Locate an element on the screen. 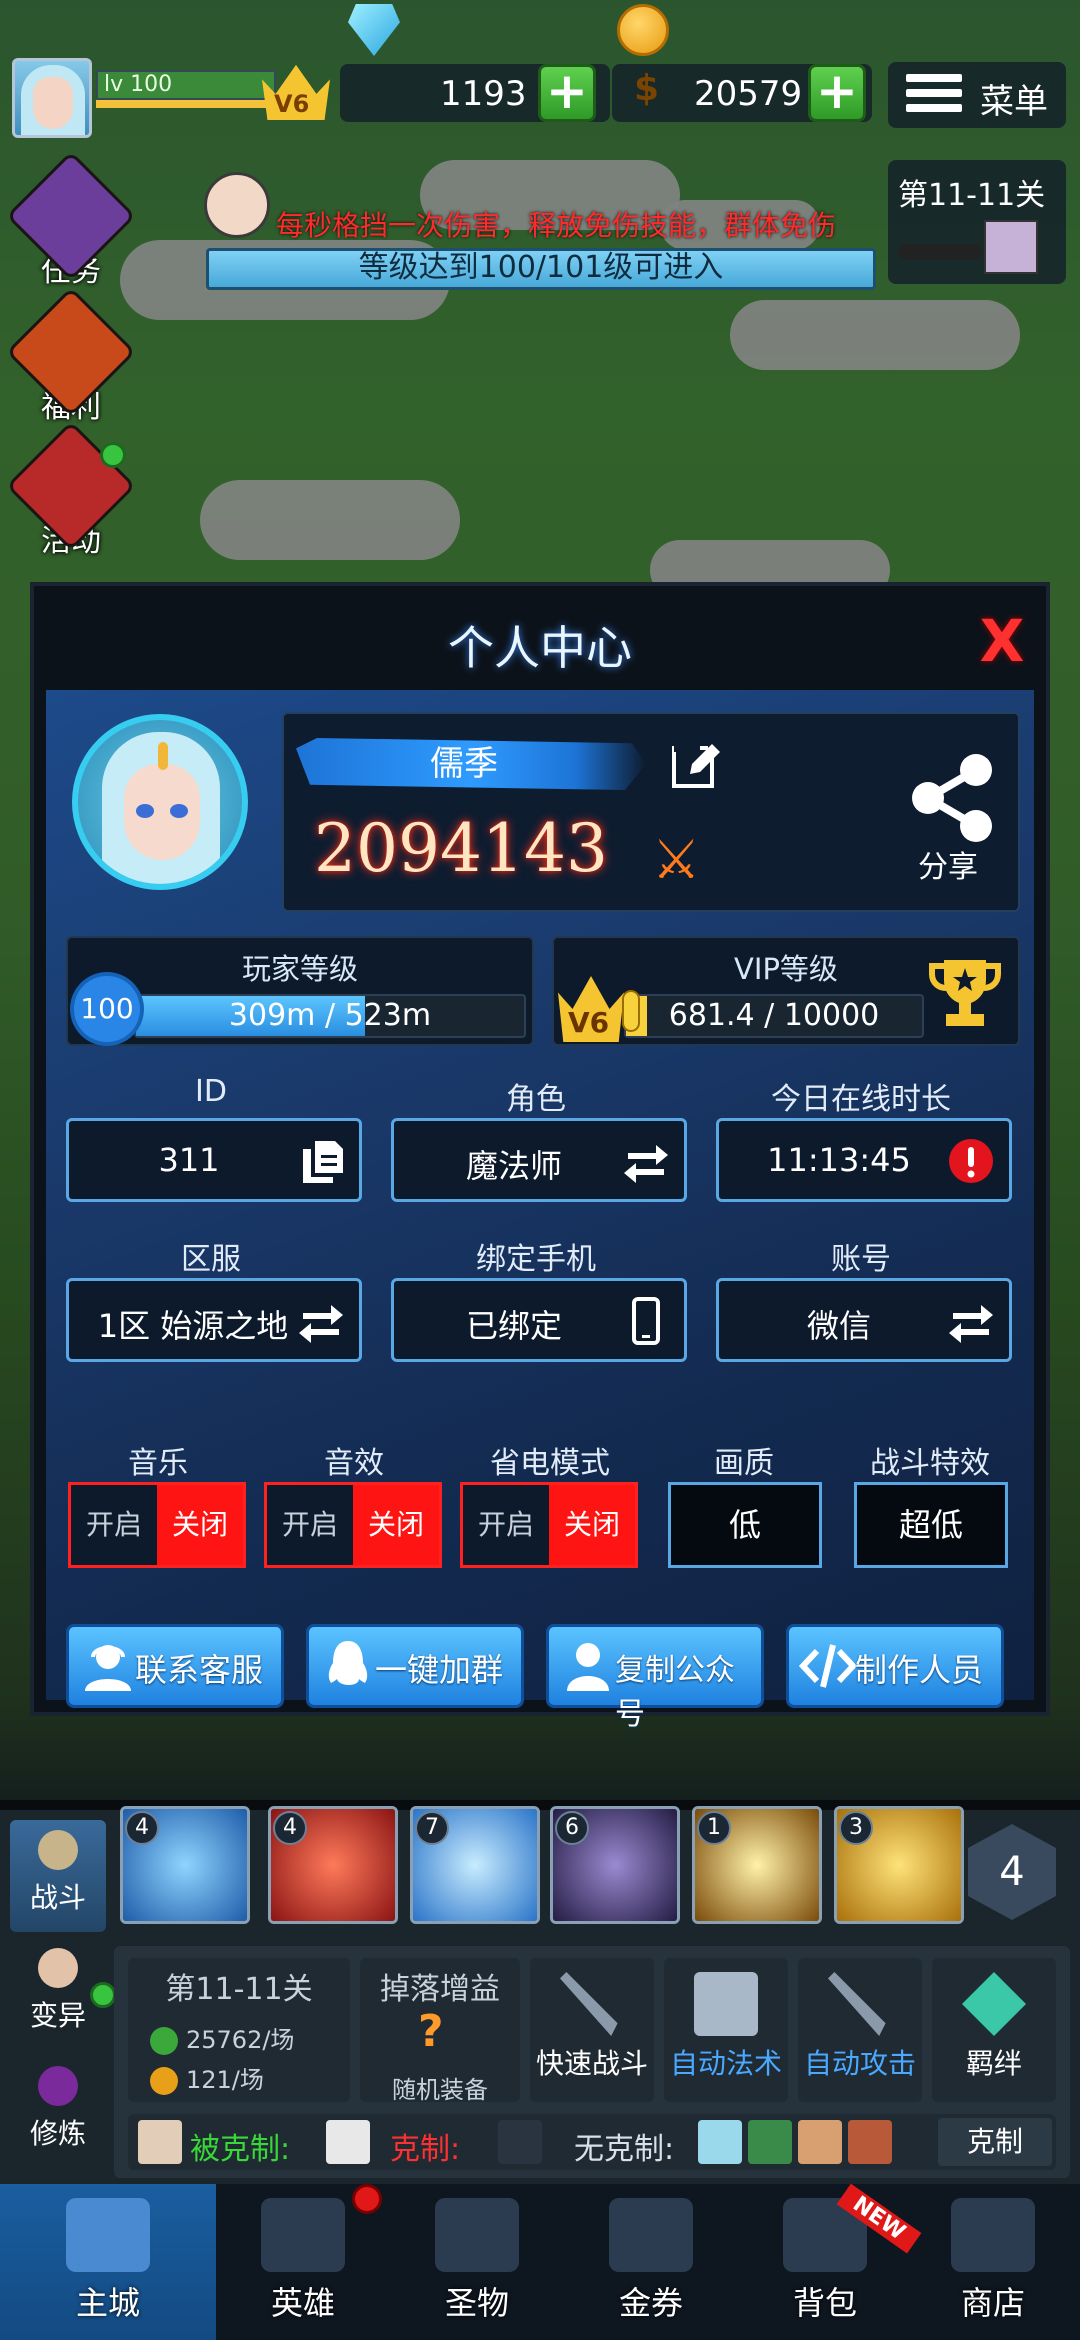  share-icon is located at coordinates (952, 798).